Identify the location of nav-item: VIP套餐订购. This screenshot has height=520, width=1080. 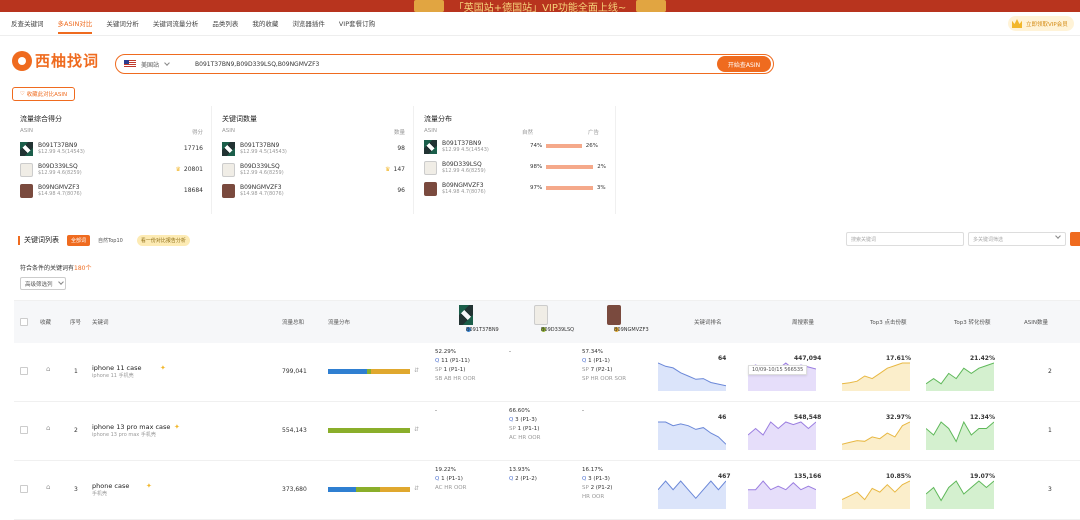
(357, 24).